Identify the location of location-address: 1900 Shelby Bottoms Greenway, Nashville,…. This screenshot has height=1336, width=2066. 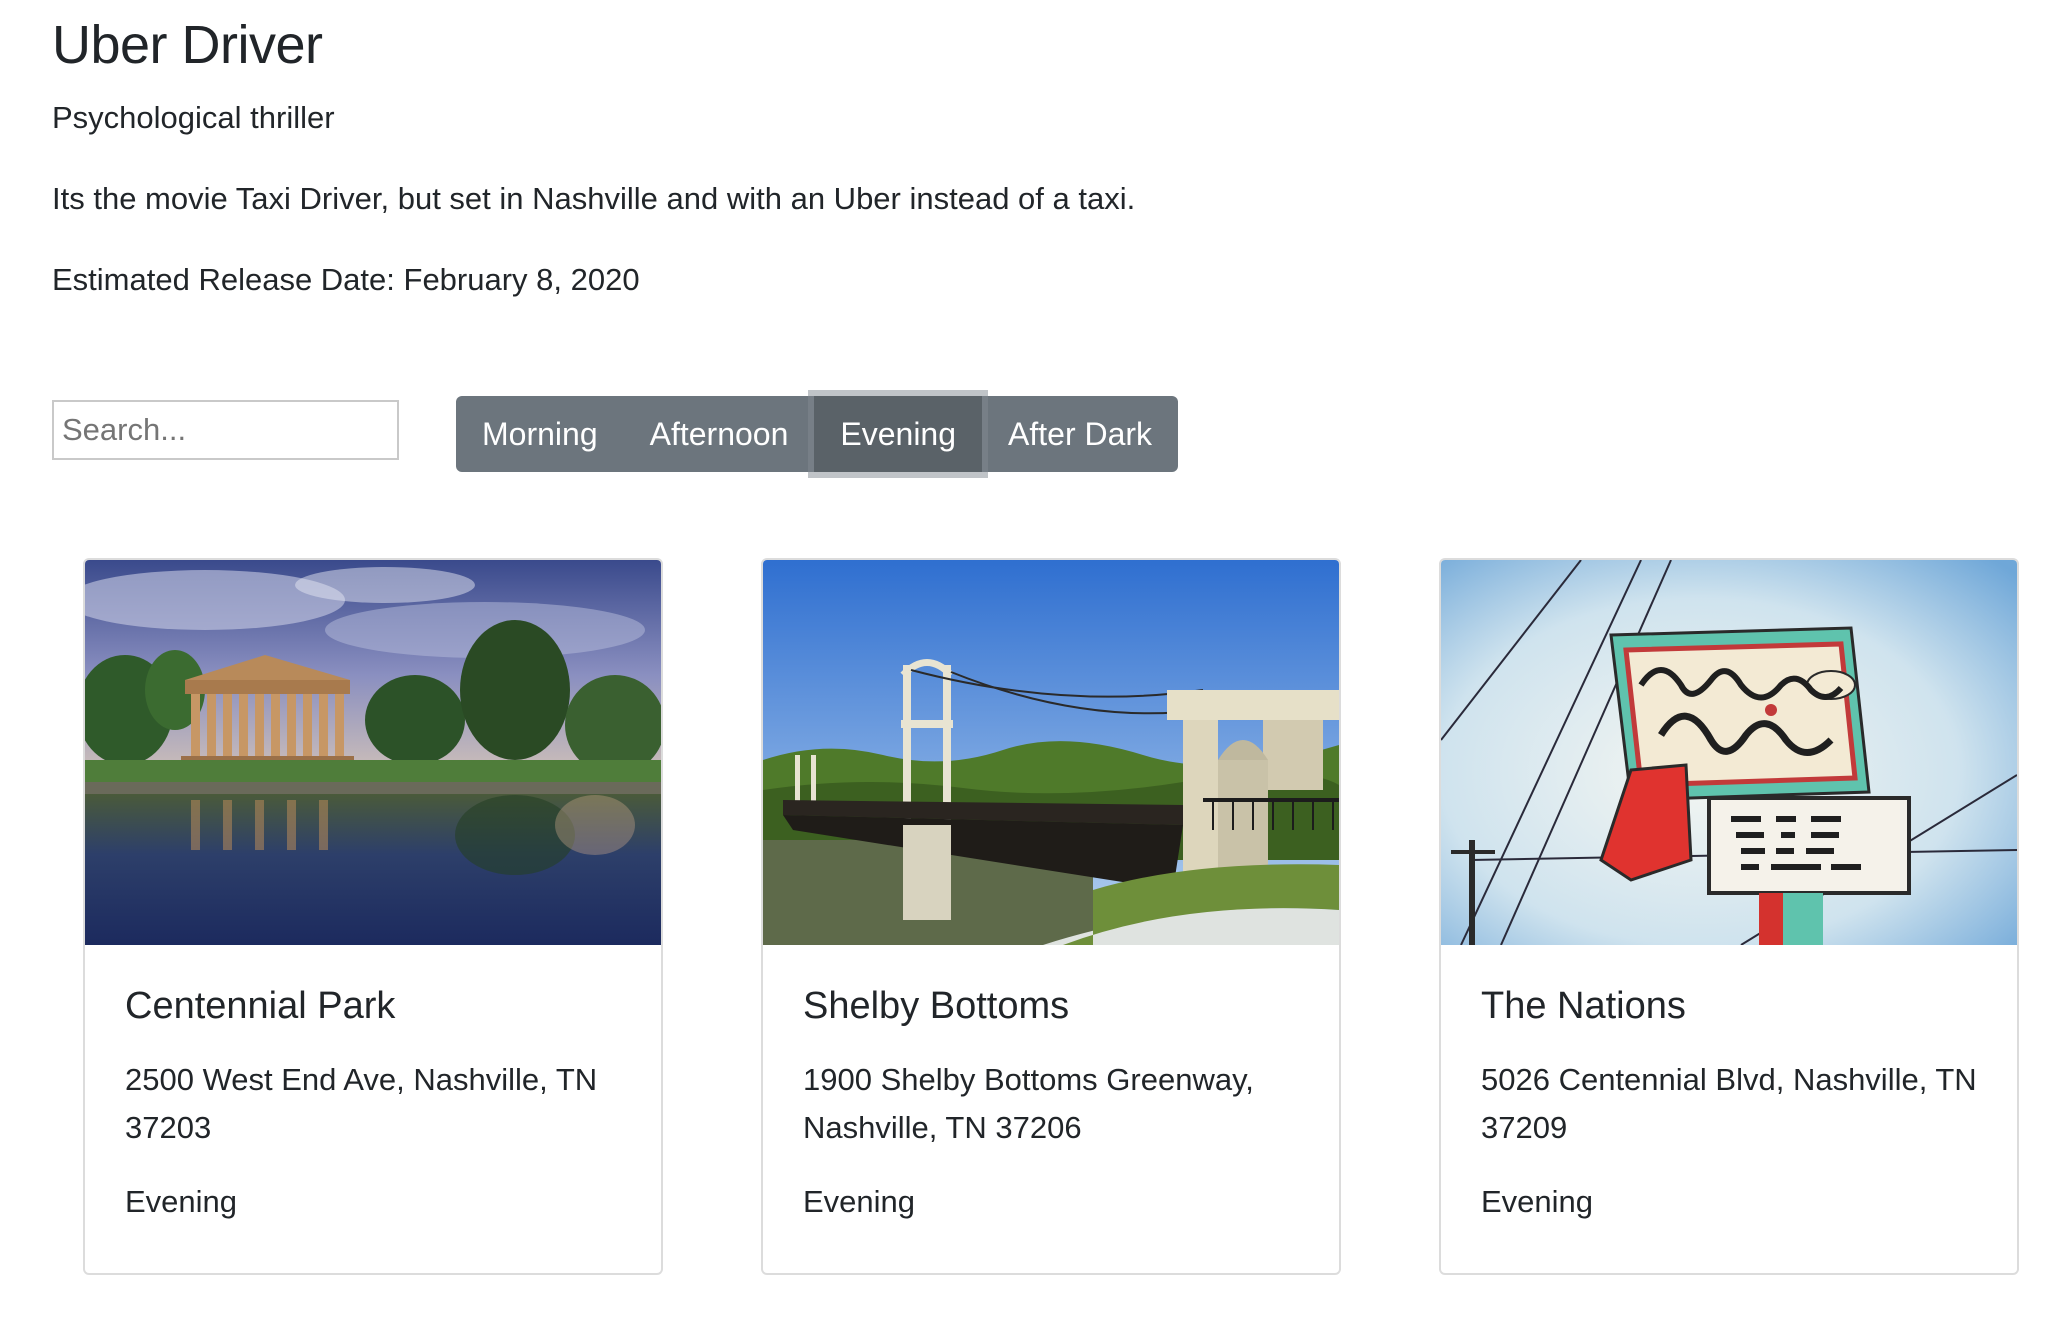
(1028, 1103).